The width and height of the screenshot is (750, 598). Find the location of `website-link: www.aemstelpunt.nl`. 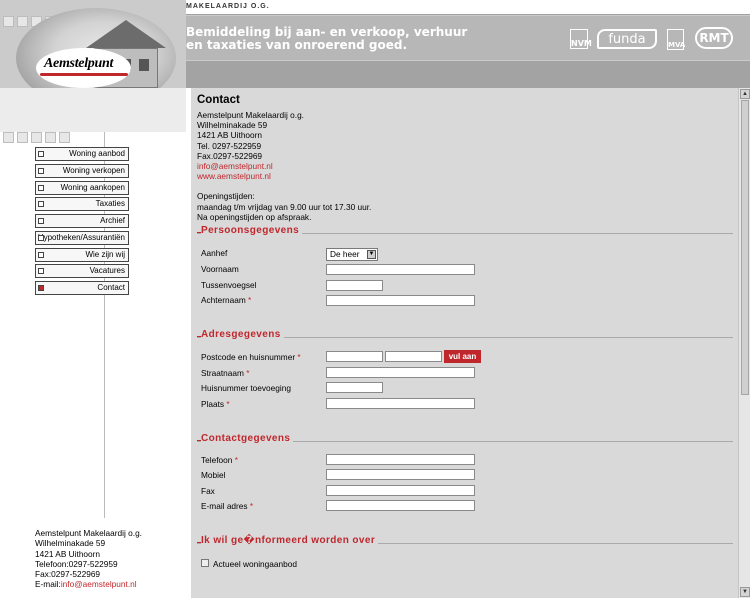

website-link: www.aemstelpunt.nl is located at coordinates (234, 176).